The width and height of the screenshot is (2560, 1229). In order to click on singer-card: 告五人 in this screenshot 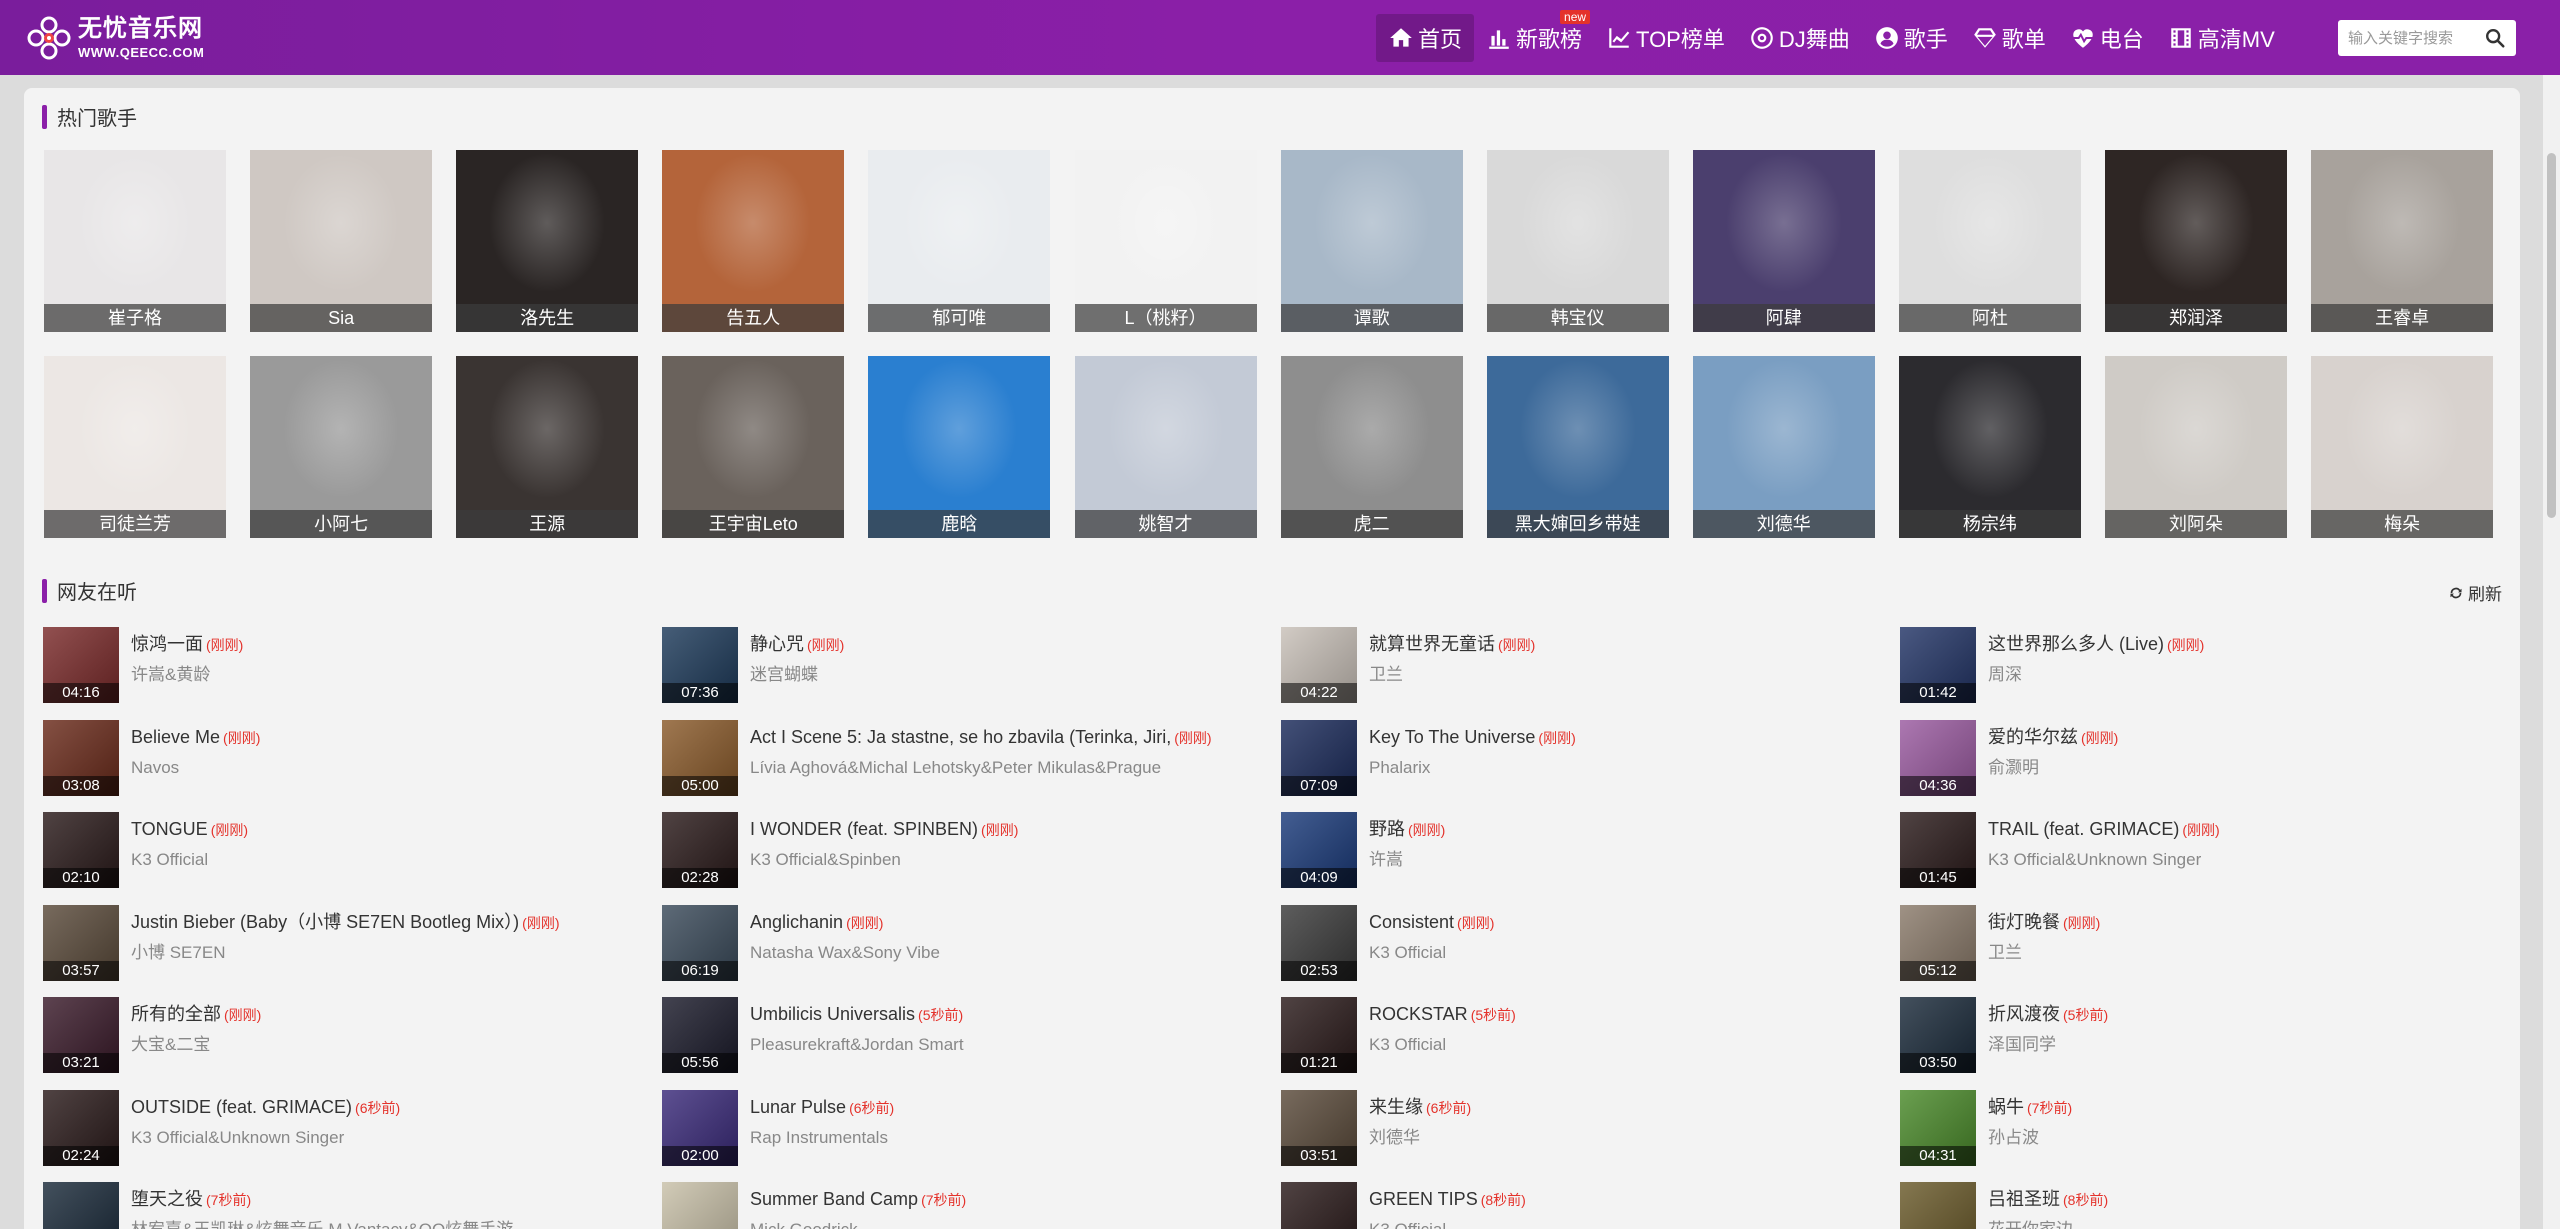, I will do `click(753, 241)`.